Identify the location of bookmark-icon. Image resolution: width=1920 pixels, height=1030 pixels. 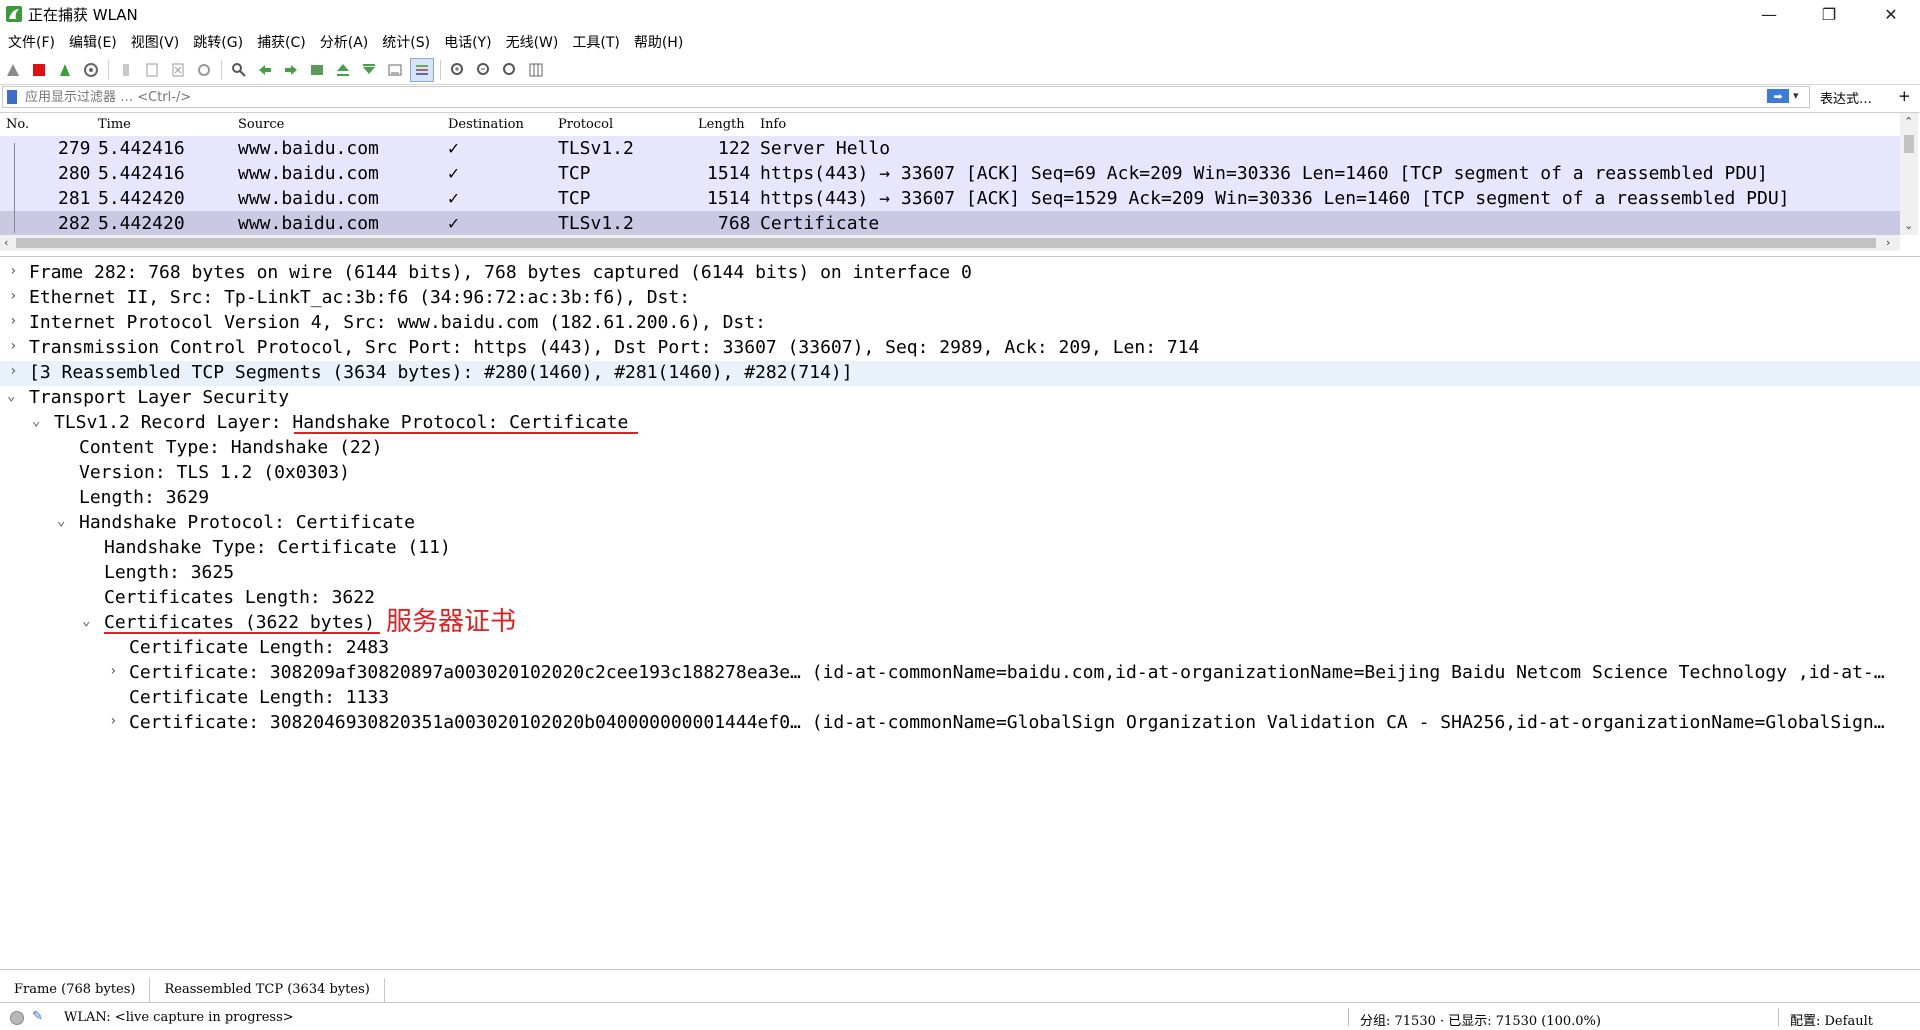
(12, 97).